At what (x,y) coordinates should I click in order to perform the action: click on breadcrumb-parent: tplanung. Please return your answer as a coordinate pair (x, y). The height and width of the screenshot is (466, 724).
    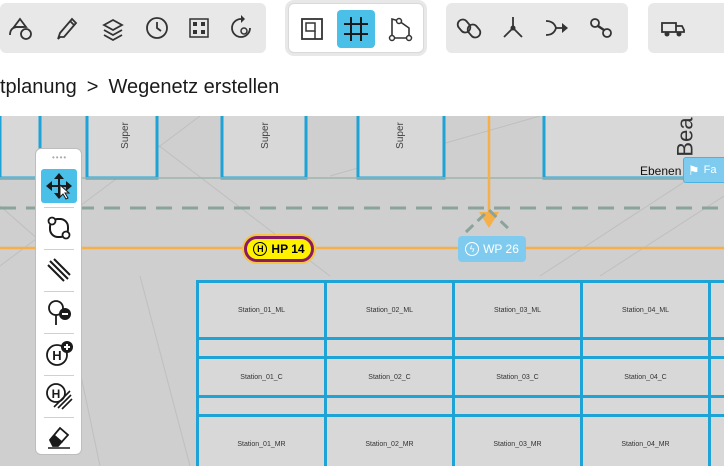
    Looking at the image, I should click on (38, 87).